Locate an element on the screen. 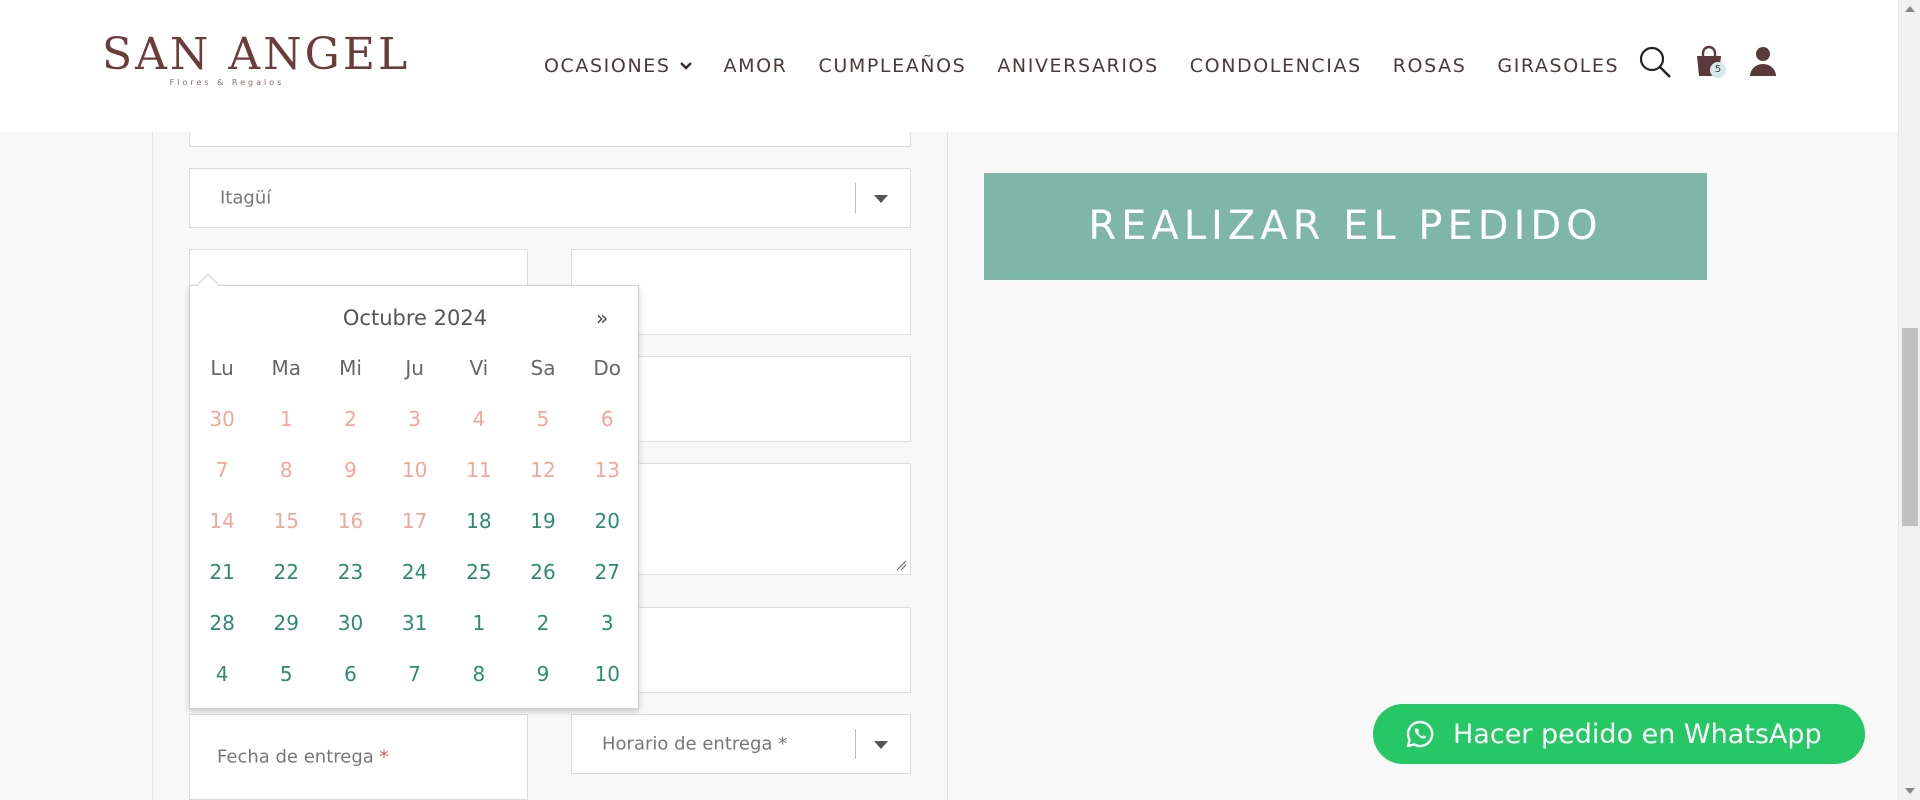  calendar-day: 3 is located at coordinates (607, 623).